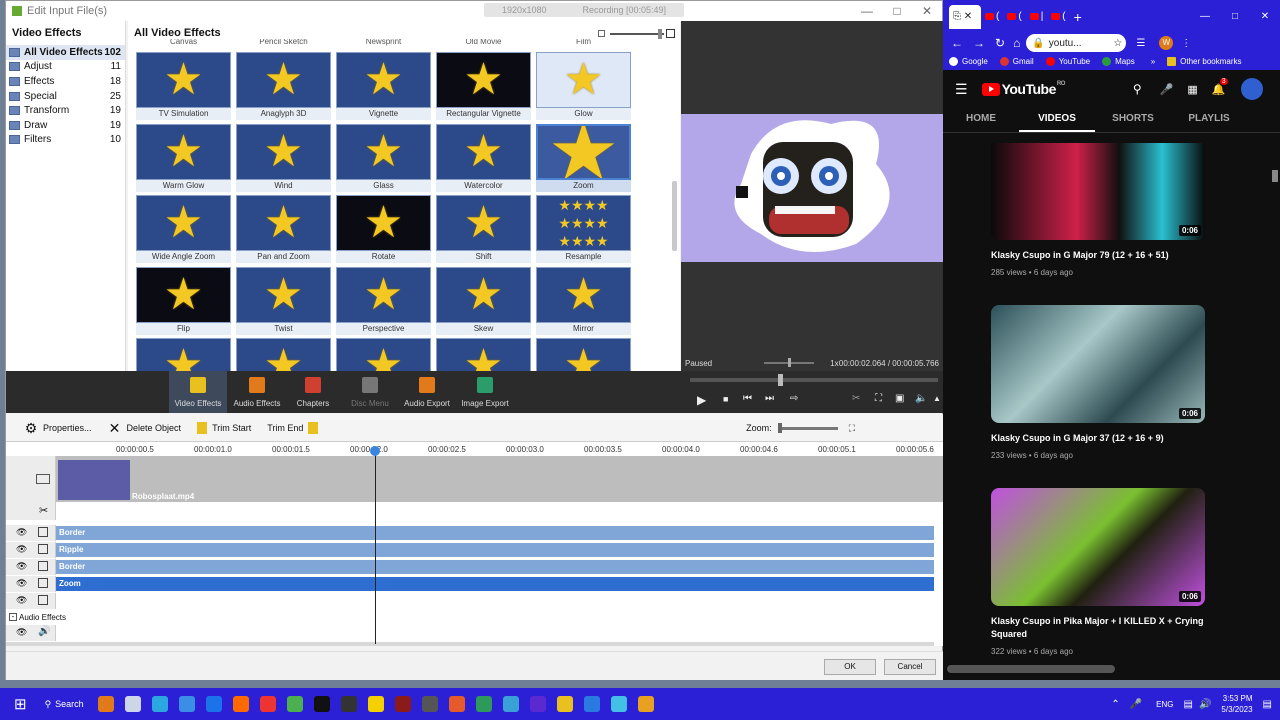  Describe the element at coordinates (485, 392) in the screenshot. I see `tool-tab: Image Export` at that location.